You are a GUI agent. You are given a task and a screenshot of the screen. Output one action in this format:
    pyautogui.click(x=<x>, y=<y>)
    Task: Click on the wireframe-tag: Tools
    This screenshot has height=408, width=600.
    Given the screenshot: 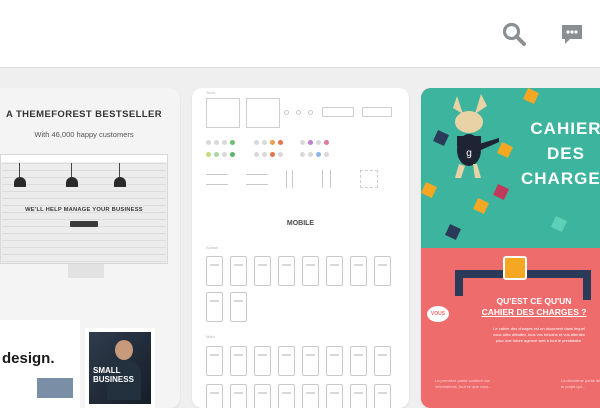 What is the action you would take?
    pyautogui.click(x=211, y=92)
    